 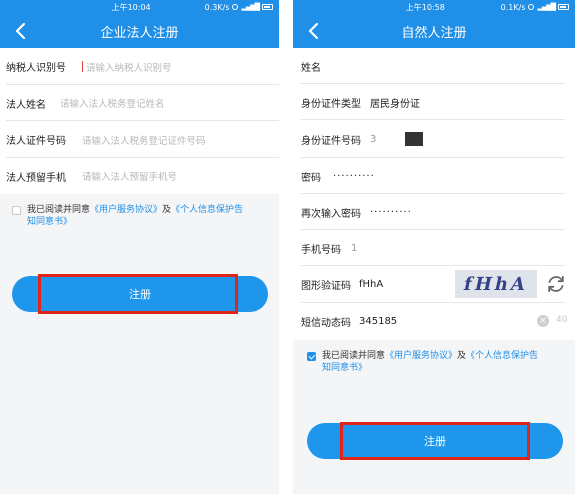 I want to click on id-type-row: 身份证件类型 居民身份证, so click(x=434, y=102).